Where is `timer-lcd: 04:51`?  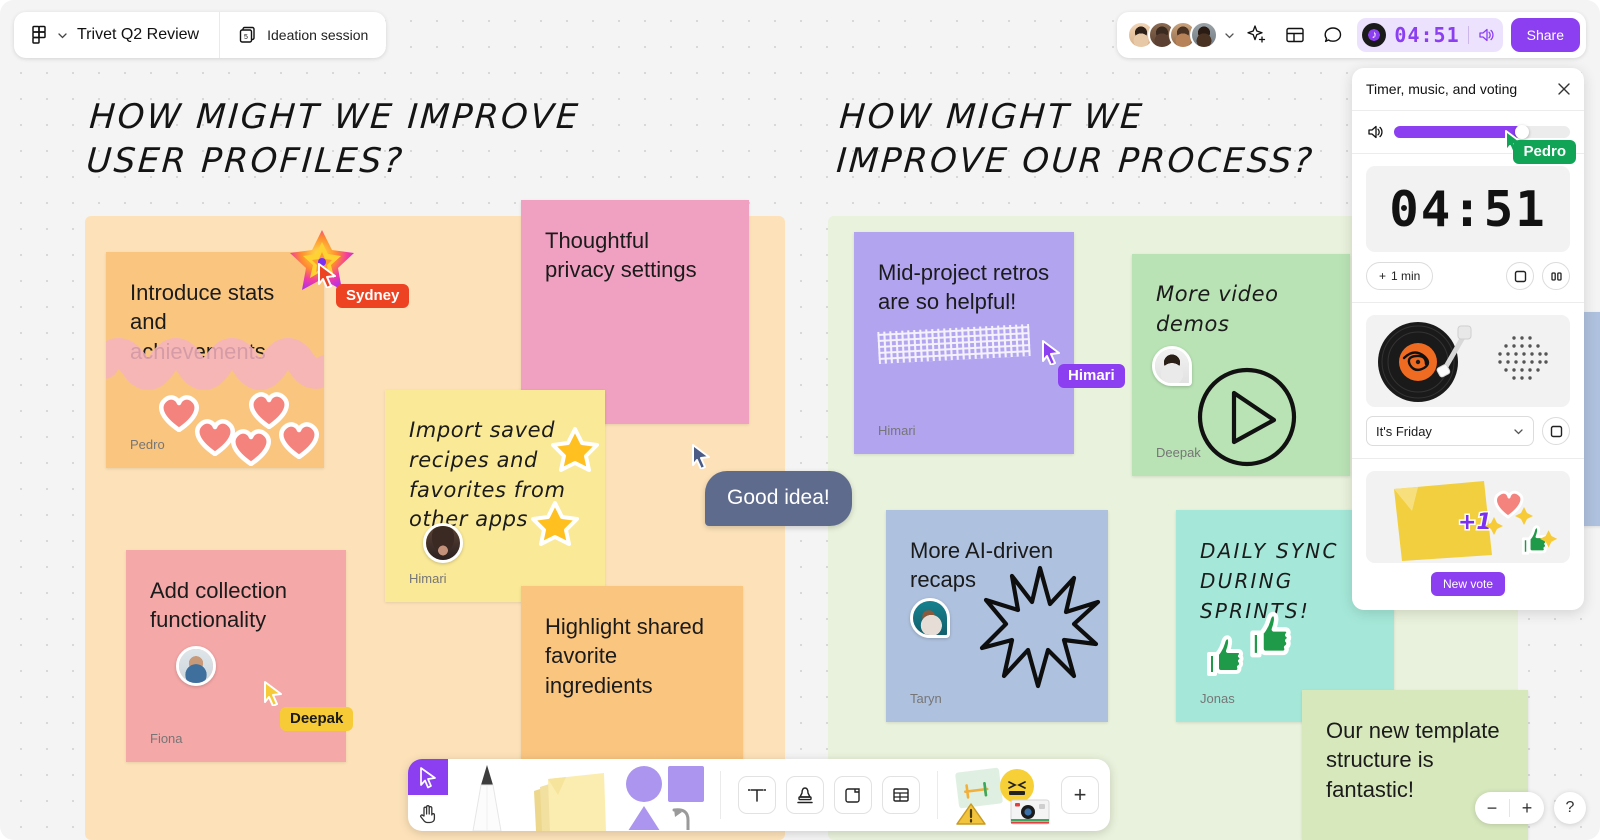 timer-lcd: 04:51 is located at coordinates (1468, 209).